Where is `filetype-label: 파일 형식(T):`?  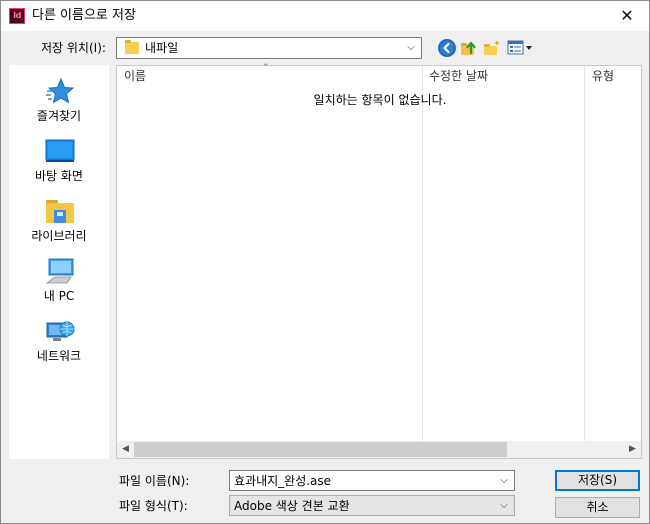
filetype-label: 파일 형식(T): is located at coordinates (153, 506).